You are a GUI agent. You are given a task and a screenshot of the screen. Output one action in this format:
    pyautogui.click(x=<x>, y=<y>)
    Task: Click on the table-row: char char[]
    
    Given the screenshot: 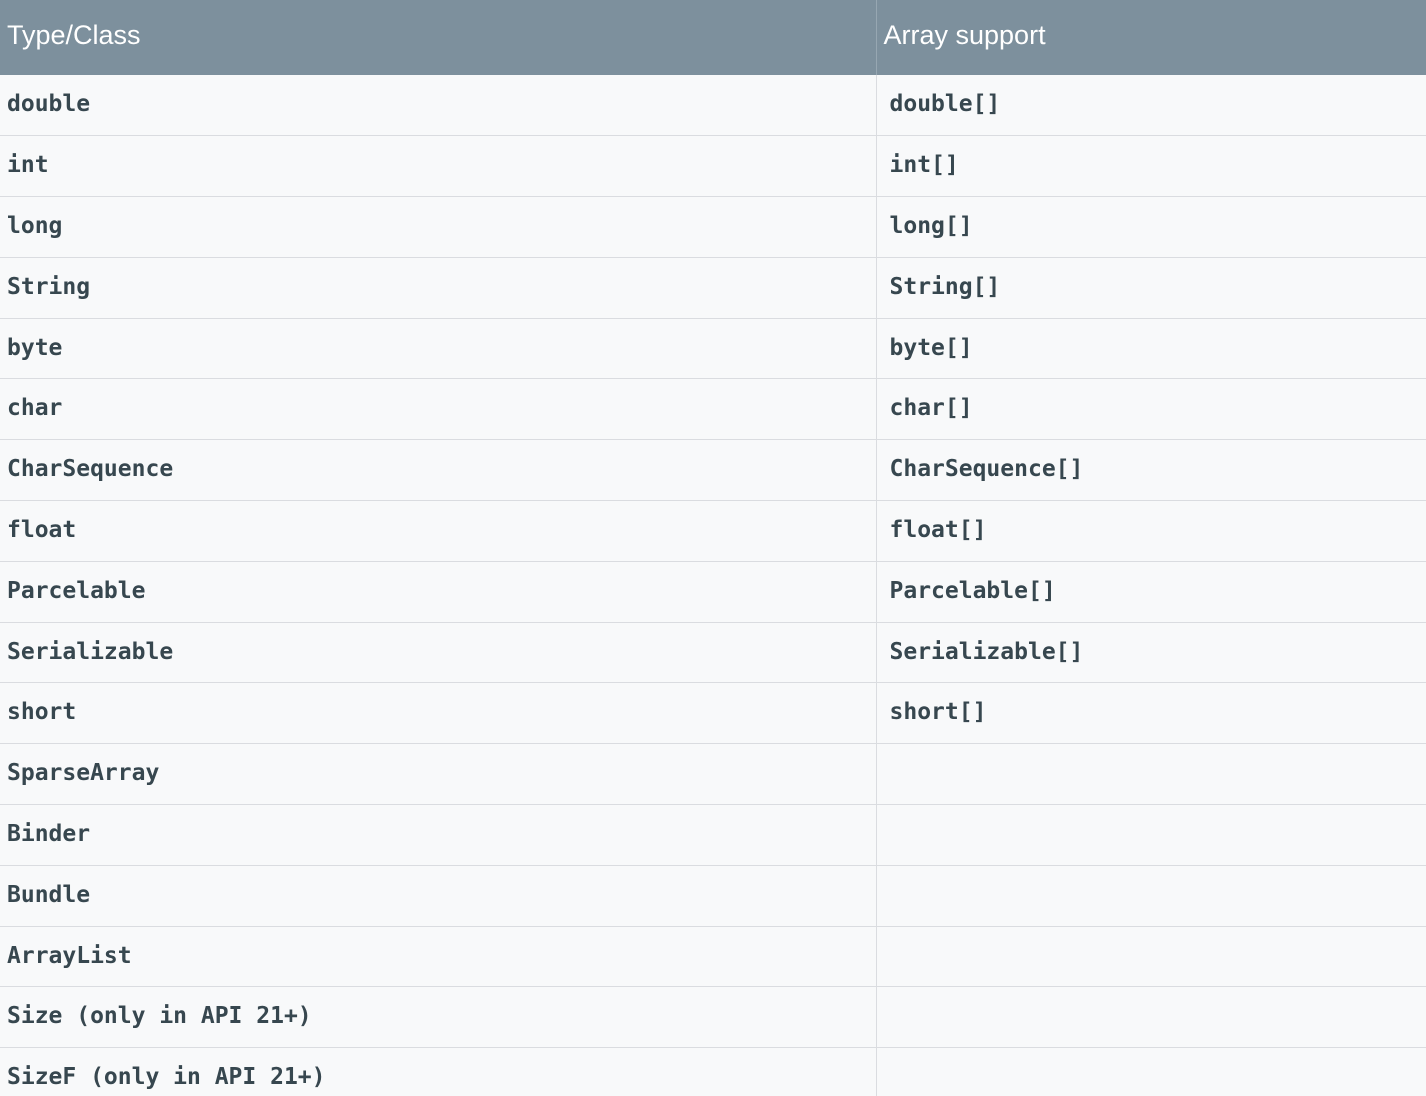 What is the action you would take?
    pyautogui.click(x=713, y=409)
    